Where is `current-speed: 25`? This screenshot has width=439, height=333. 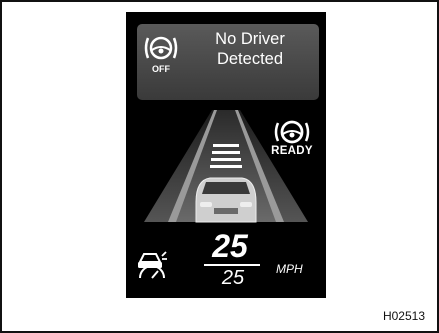 current-speed: 25 is located at coordinates (230, 246).